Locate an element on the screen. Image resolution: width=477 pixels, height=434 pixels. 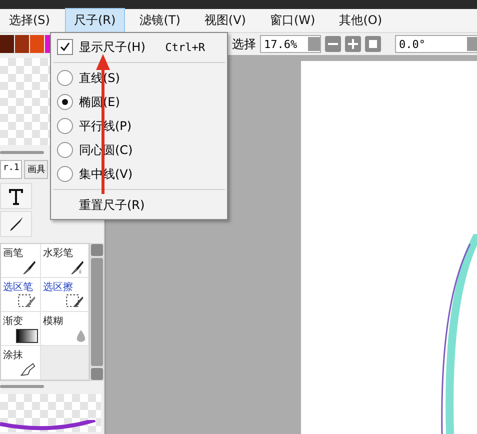
text-tool-icon is located at coordinates (16, 196).